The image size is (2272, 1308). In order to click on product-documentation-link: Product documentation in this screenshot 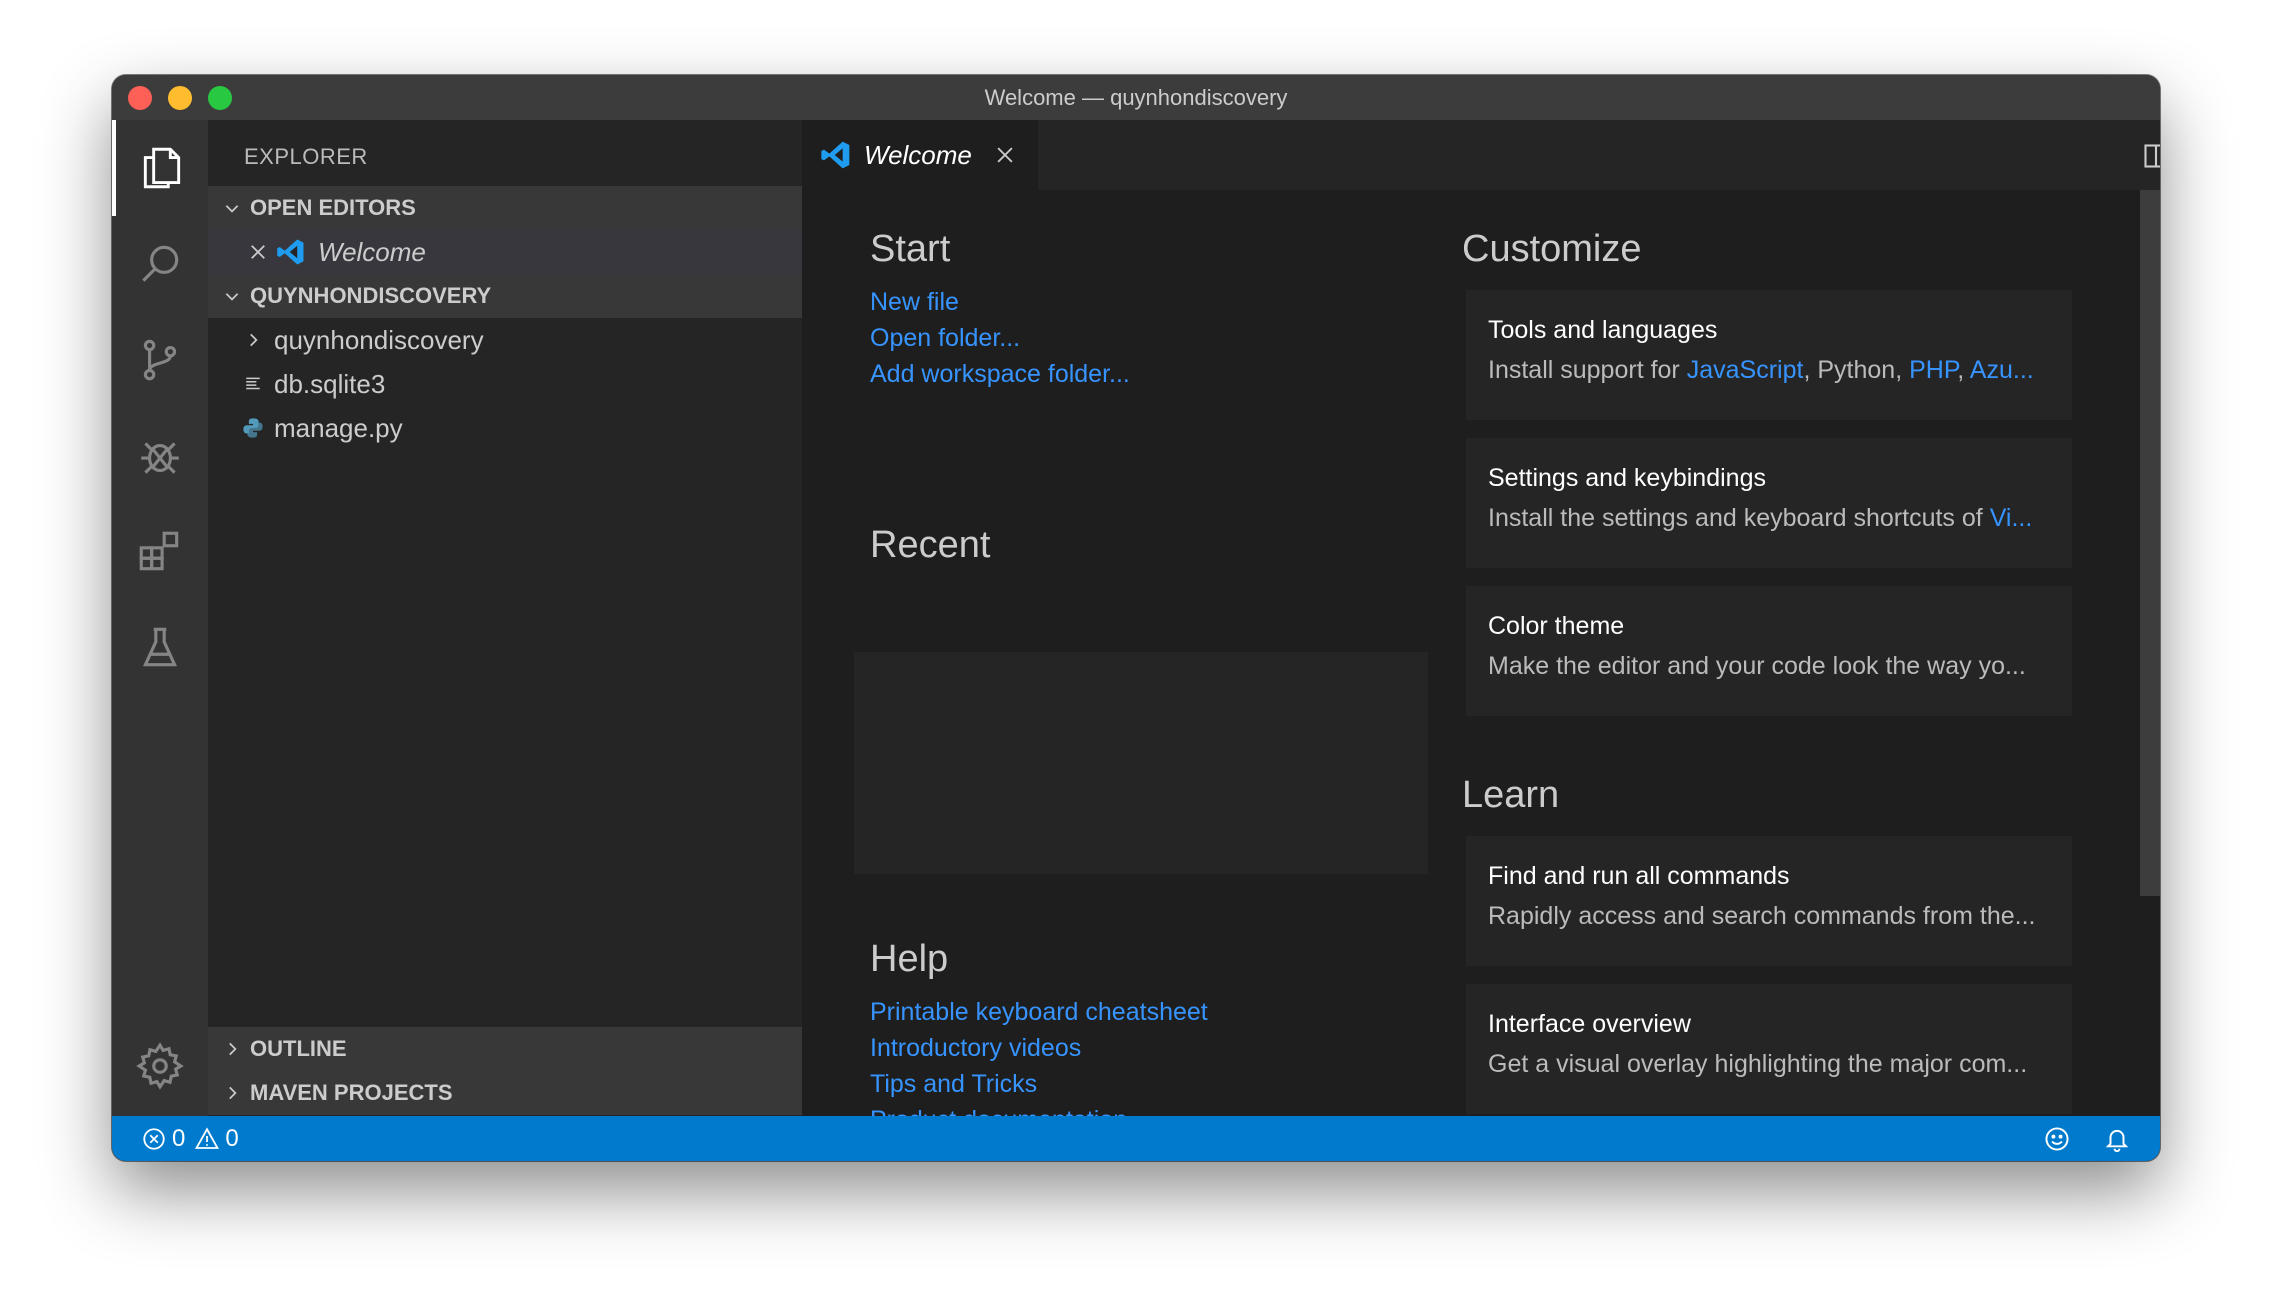, I will do `click(998, 1111)`.